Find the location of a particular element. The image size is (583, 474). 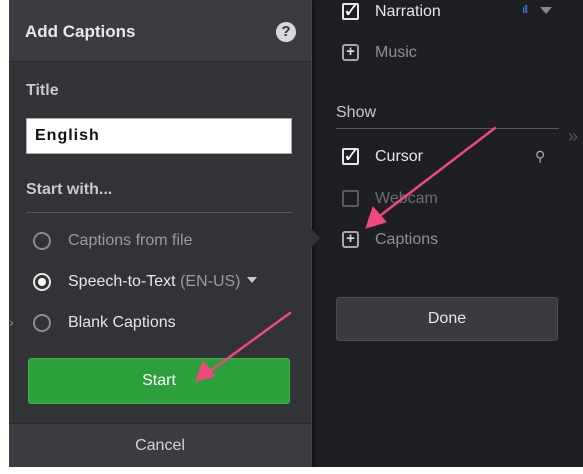

cursor-effects-icon: ⚲ is located at coordinates (540, 156).